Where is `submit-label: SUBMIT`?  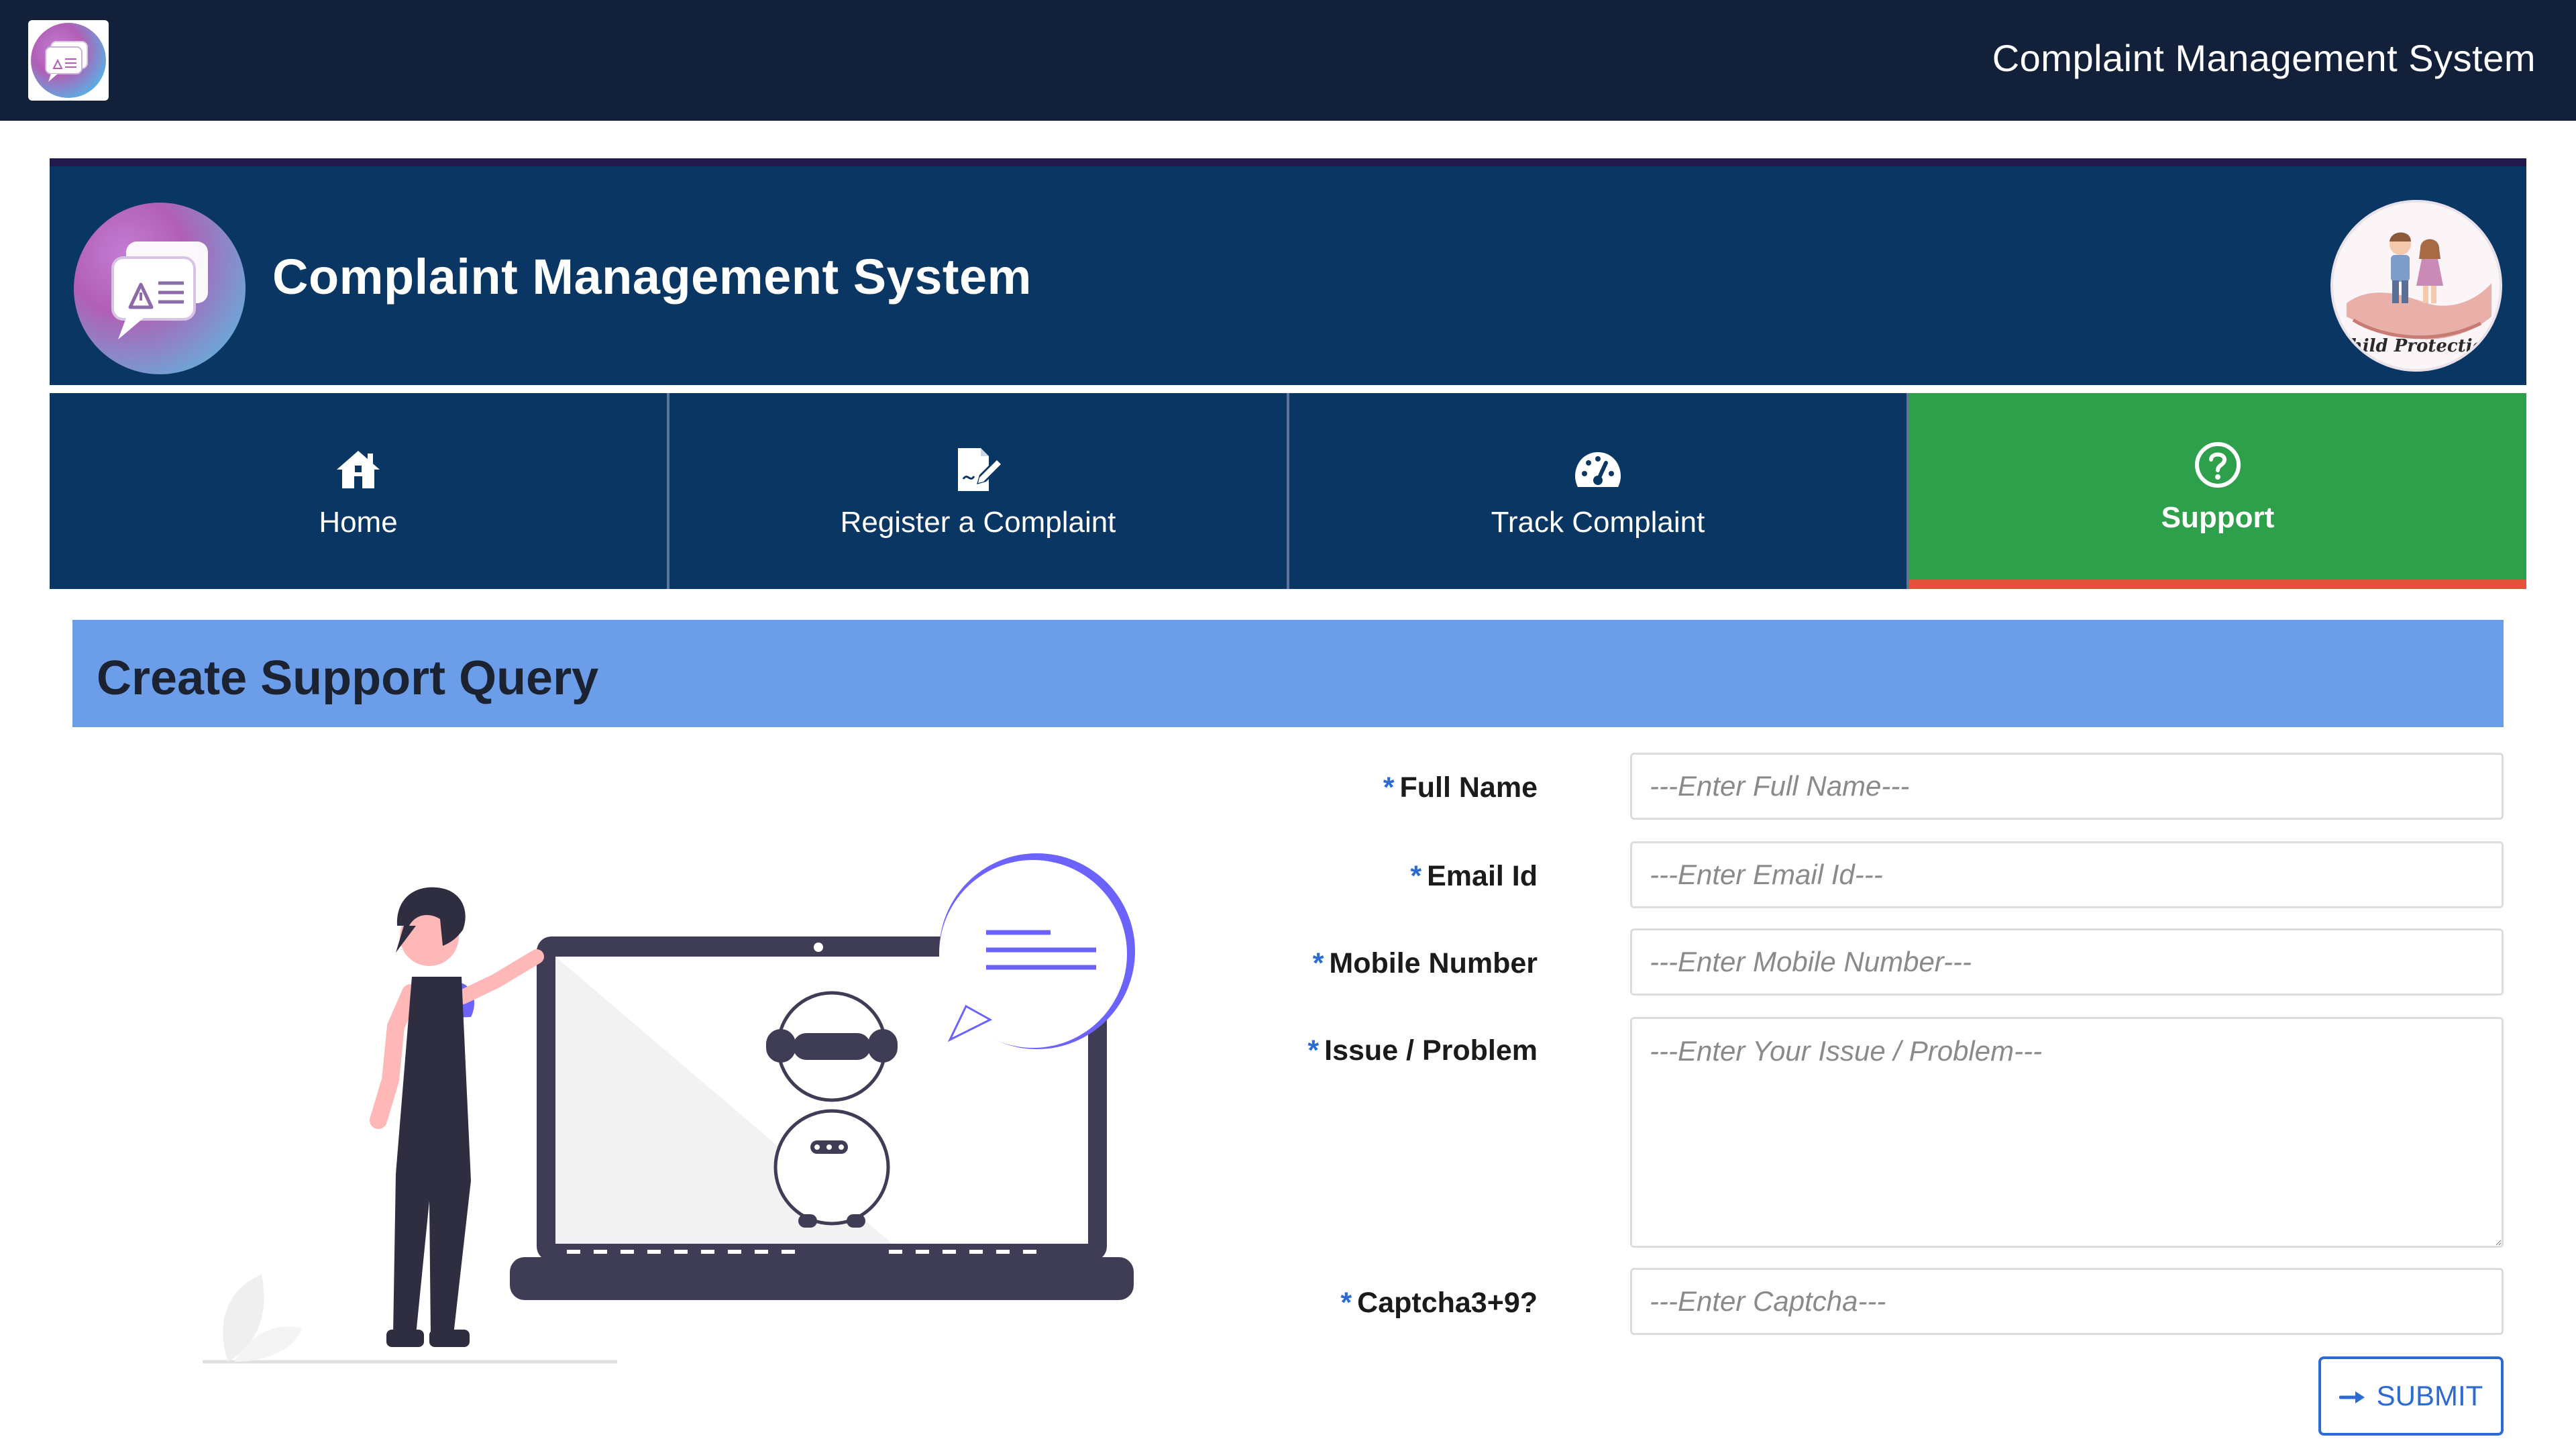
submit-label: SUBMIT is located at coordinates (2429, 1395).